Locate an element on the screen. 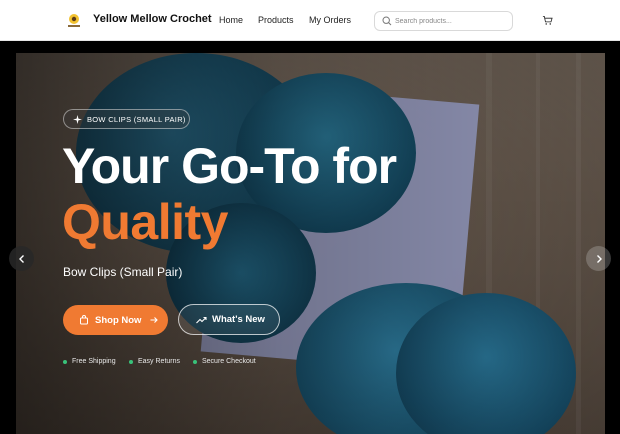 This screenshot has width=620, height=434. nav-my-orders: My Orders is located at coordinates (330, 20).